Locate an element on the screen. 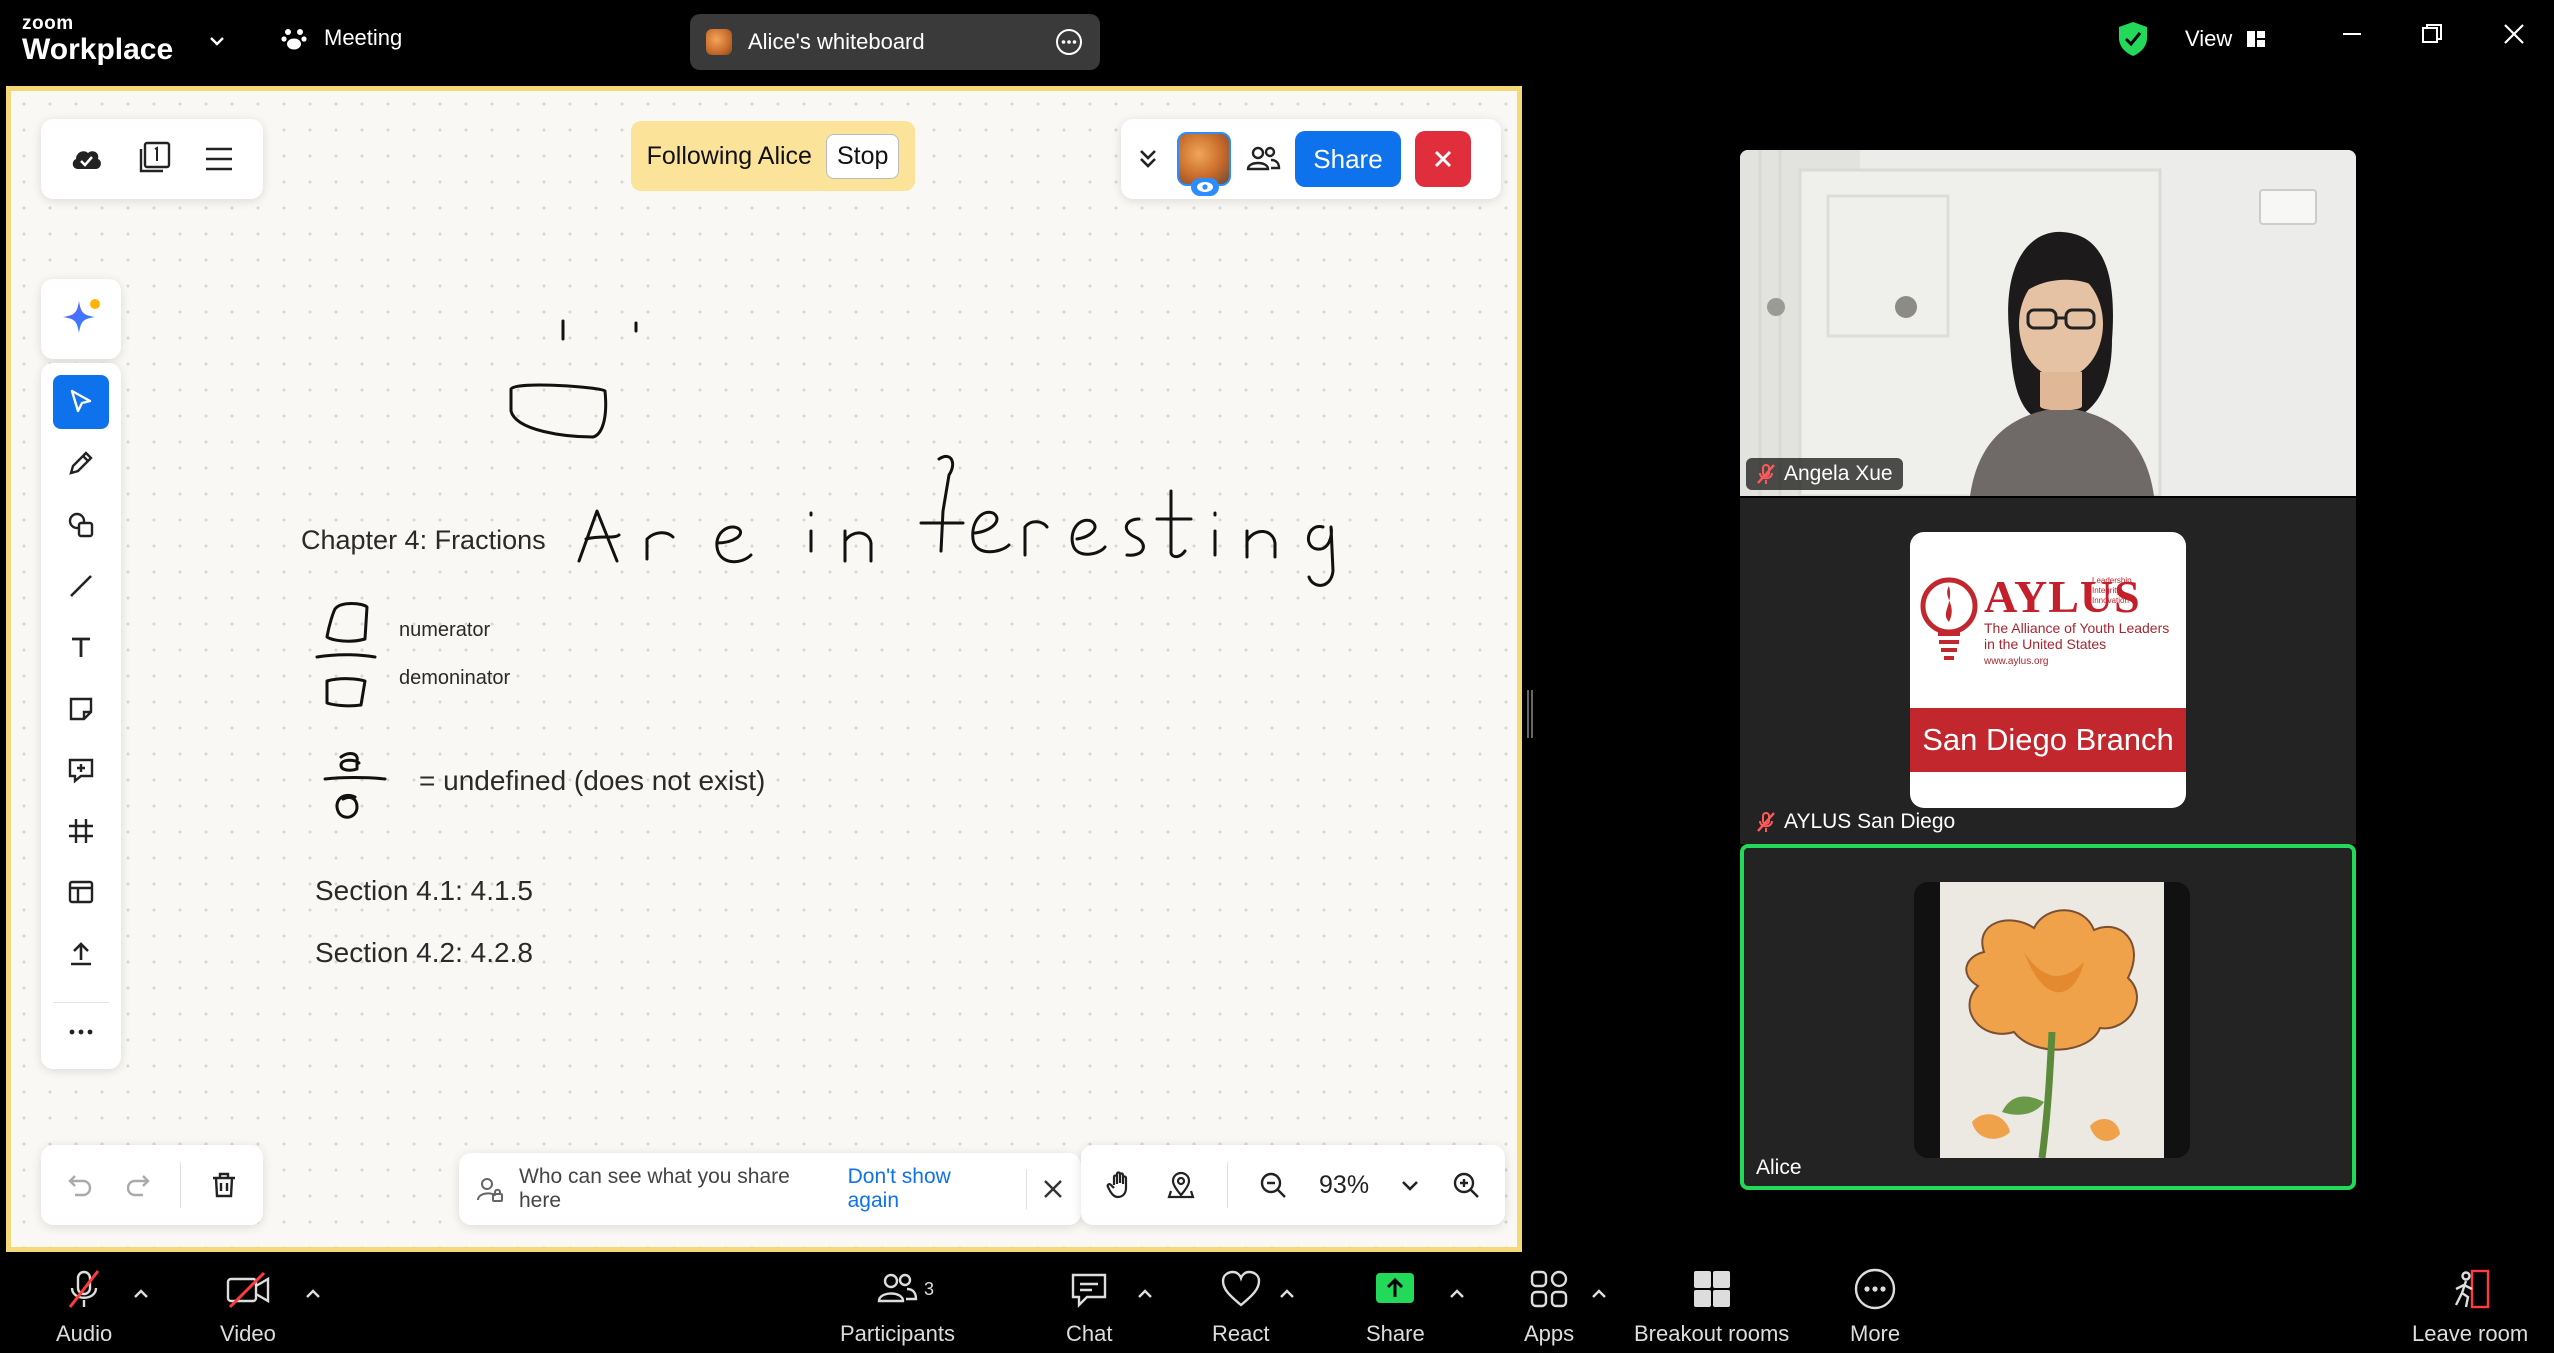 This screenshot has width=2554, height=1353. menu-icon is located at coordinates (219, 159).